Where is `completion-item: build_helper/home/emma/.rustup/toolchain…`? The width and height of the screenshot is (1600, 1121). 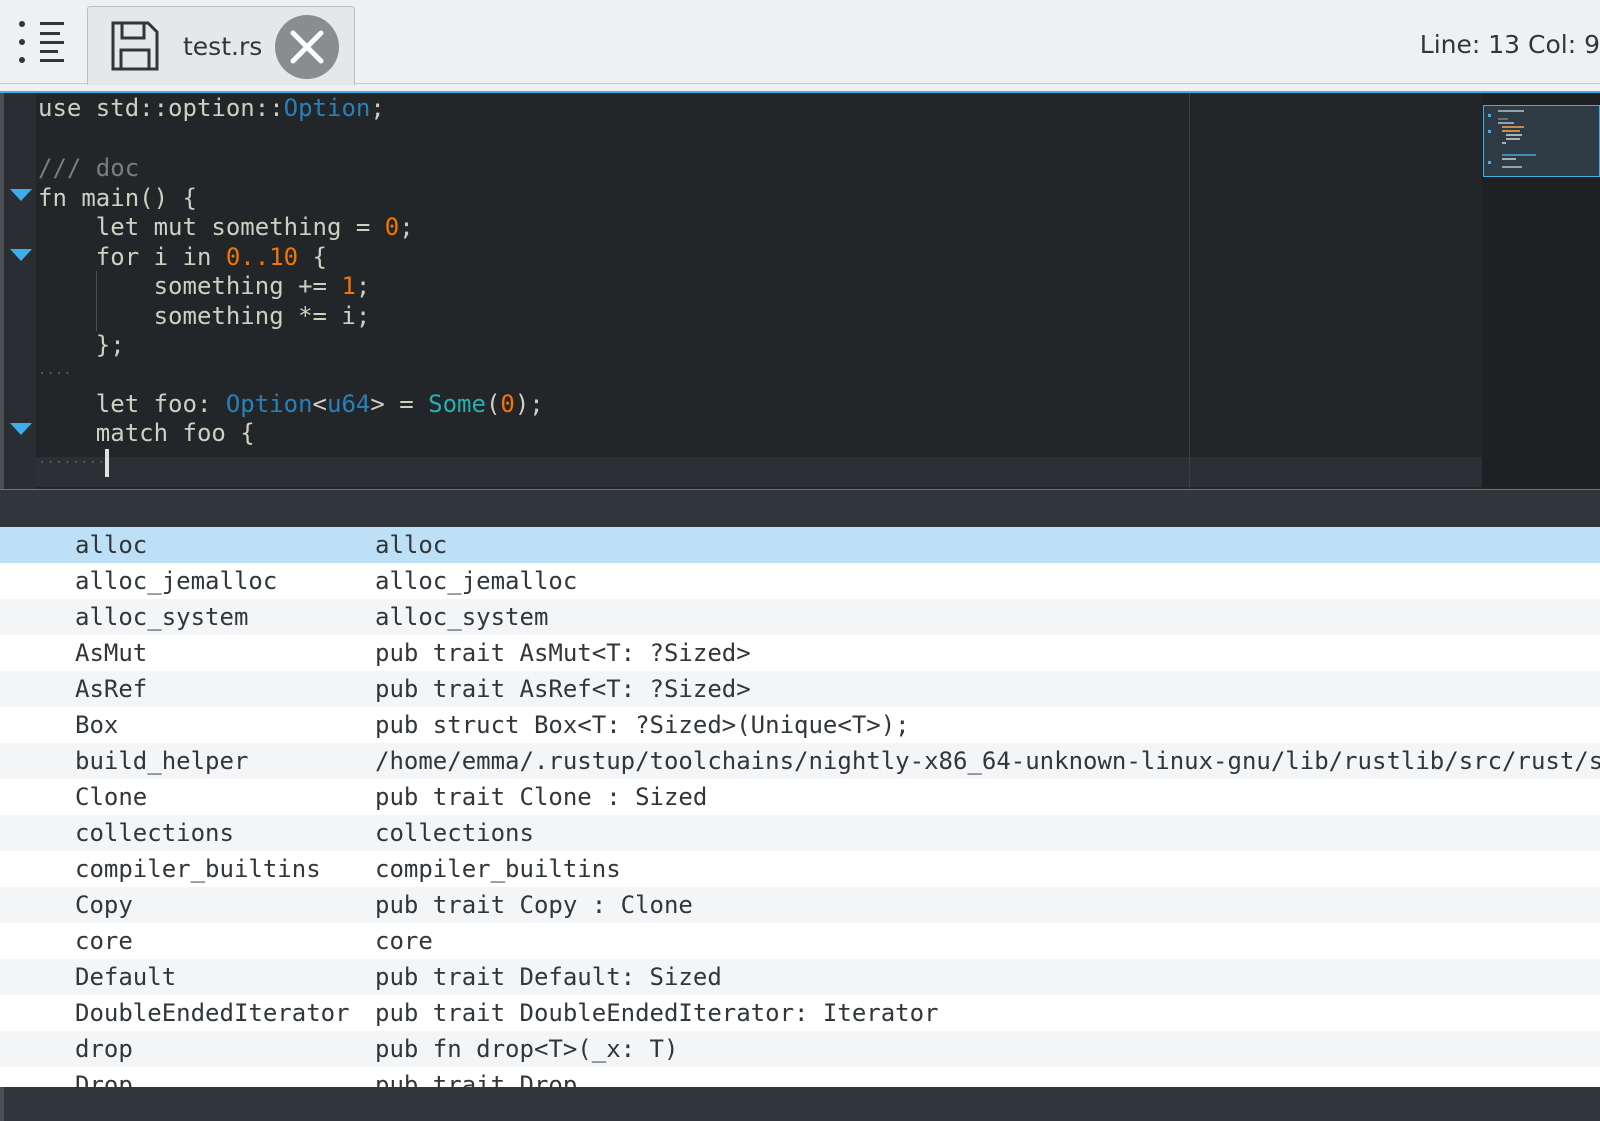 completion-item: build_helper/home/emma/.rustup/toolchain… is located at coordinates (800, 761).